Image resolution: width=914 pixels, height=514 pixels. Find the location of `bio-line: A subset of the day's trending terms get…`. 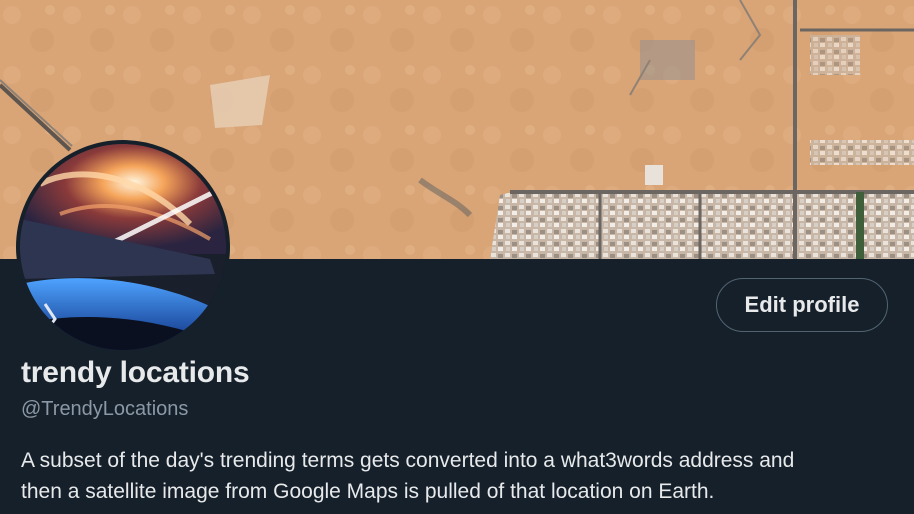

bio-line: A subset of the day's trending terms get… is located at coordinates (408, 460).